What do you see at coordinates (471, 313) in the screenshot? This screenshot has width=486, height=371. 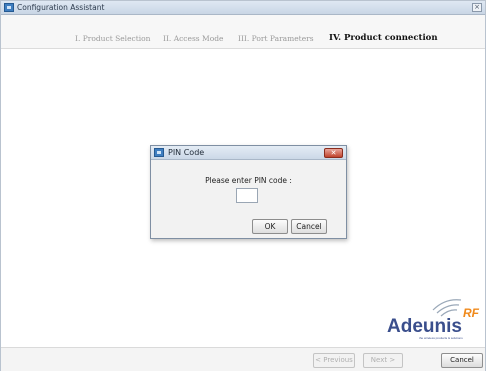 I see `logo-suffix: RF` at bounding box center [471, 313].